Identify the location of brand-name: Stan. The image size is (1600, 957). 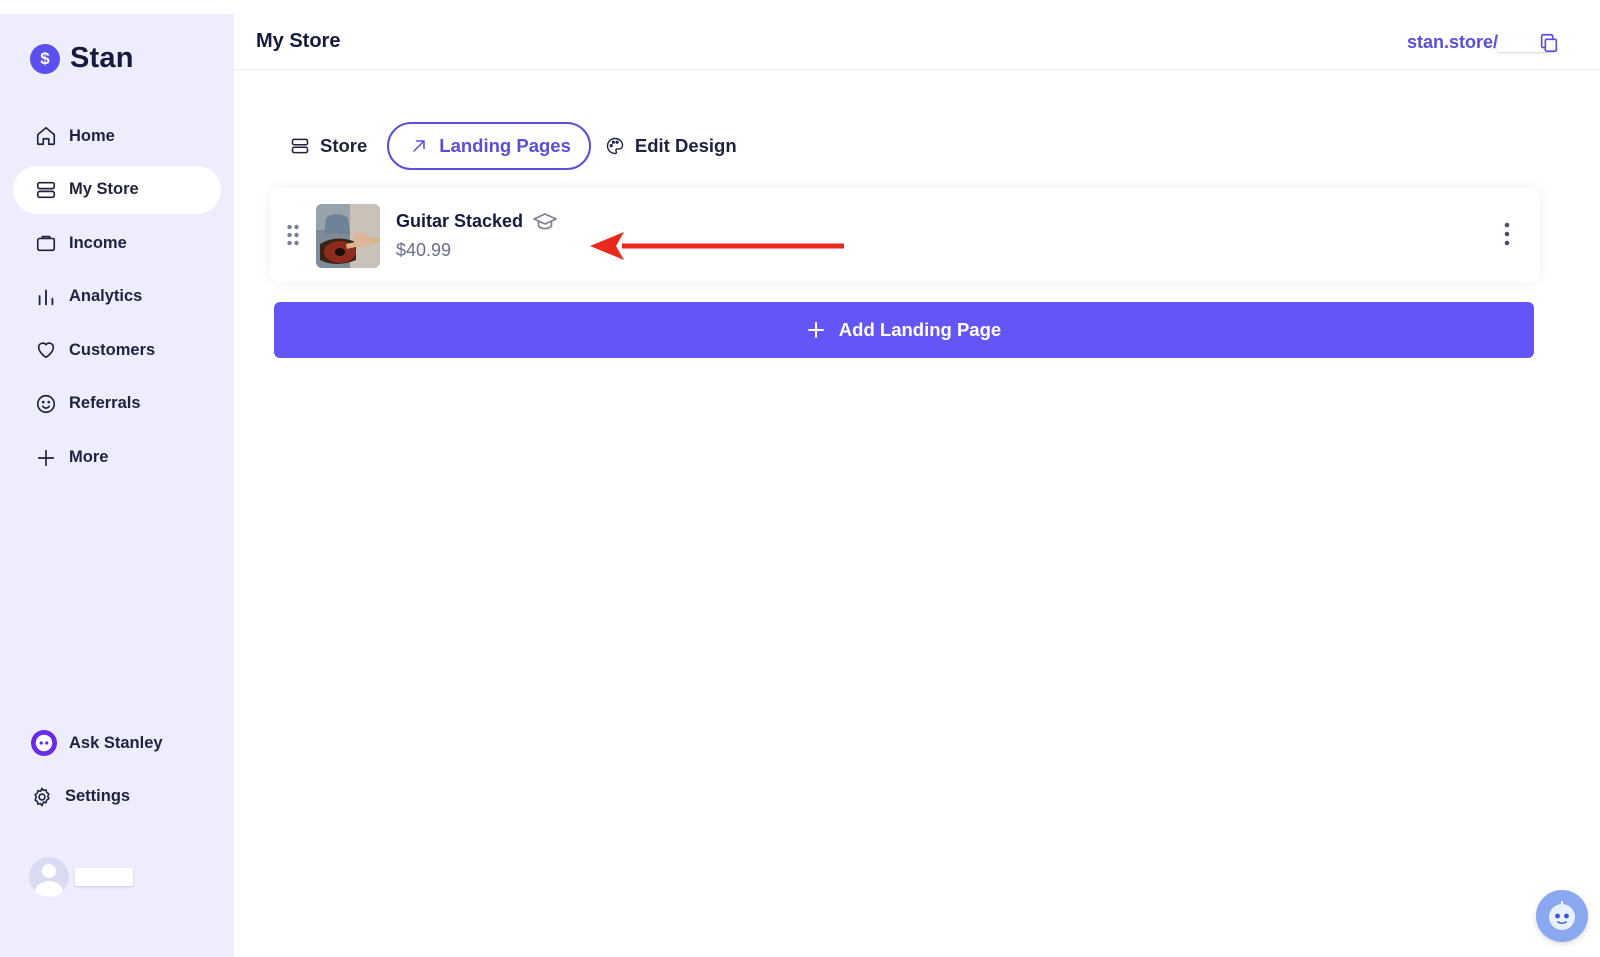
(102, 58).